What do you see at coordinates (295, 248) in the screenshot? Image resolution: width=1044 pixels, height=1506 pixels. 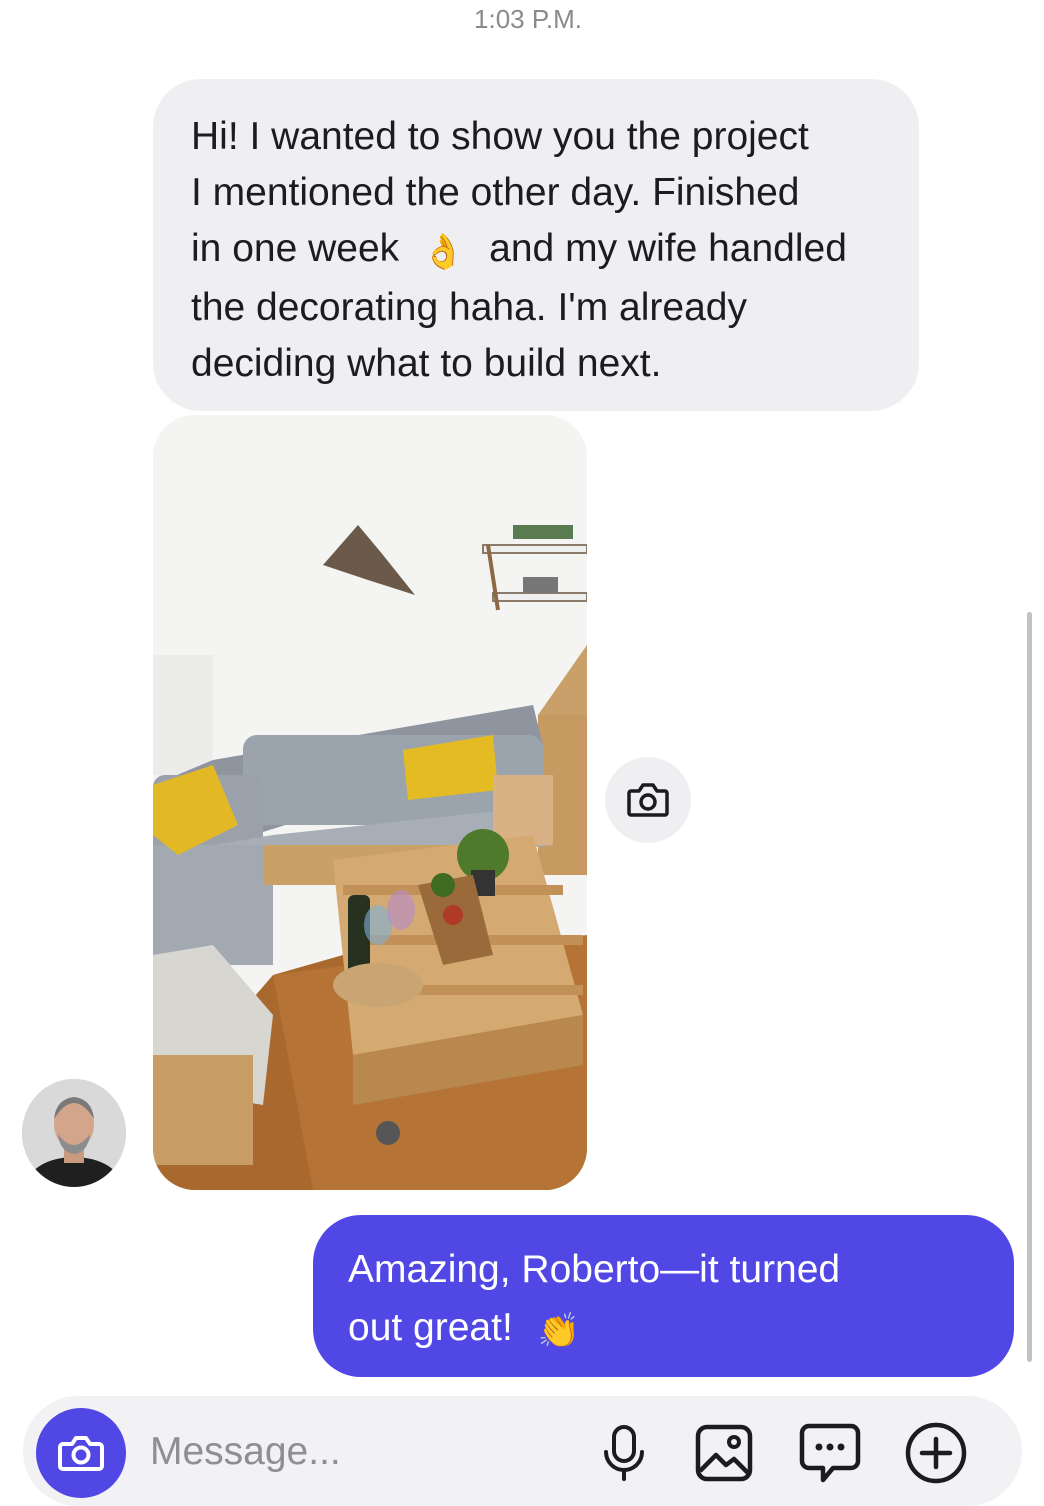 I see `message-text: in one week` at bounding box center [295, 248].